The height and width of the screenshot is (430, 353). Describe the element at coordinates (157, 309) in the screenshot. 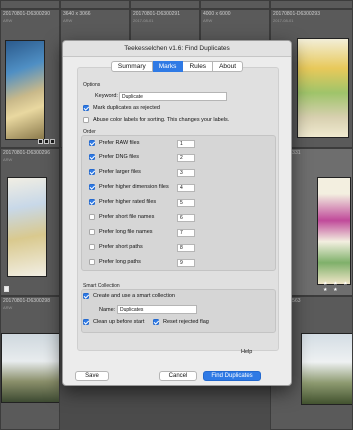

I see `collection-name-input: Duplicates` at that location.